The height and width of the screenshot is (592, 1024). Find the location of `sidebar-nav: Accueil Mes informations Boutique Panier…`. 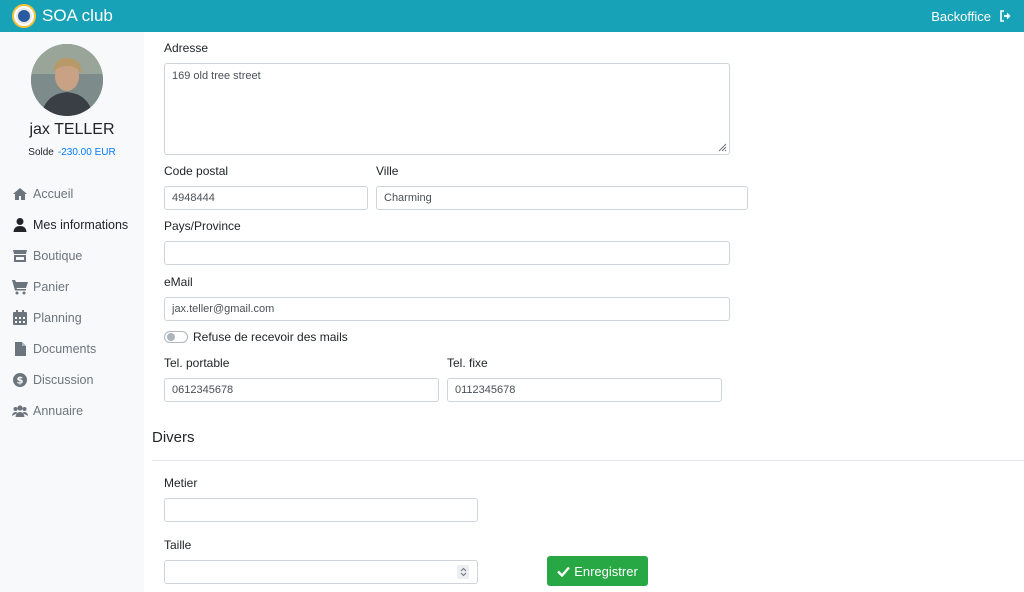

sidebar-nav: Accueil Mes informations Boutique Panier… is located at coordinates (70, 302).